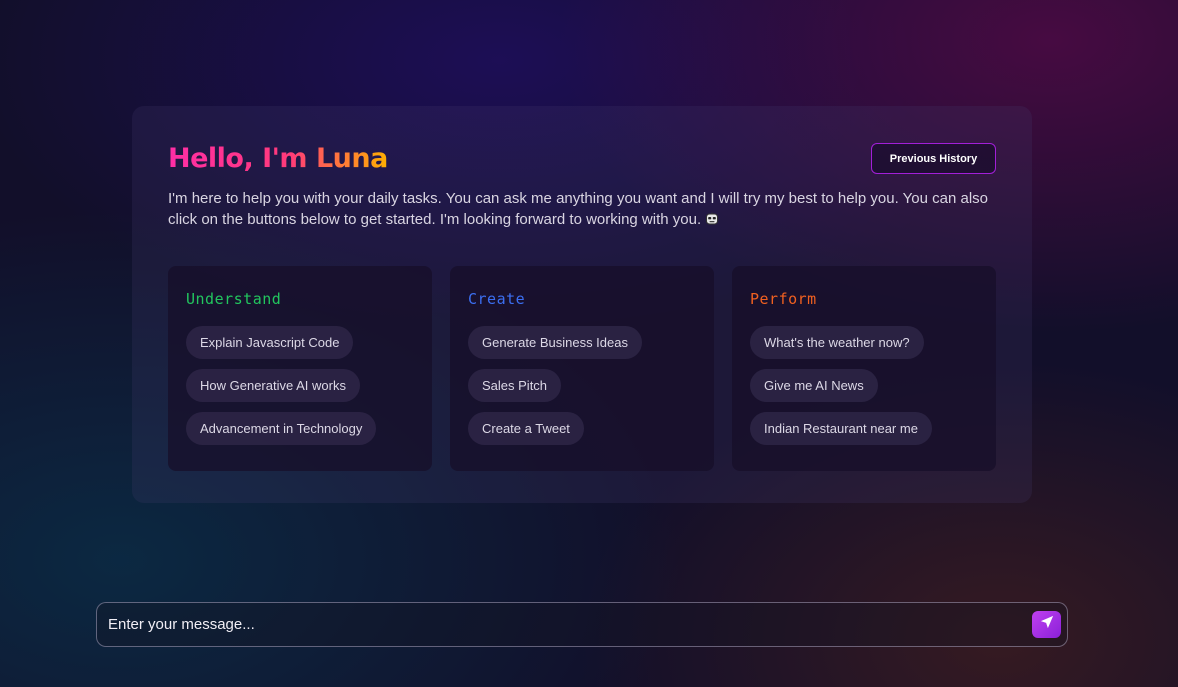 The height and width of the screenshot is (687, 1178). What do you see at coordinates (570, 624) in the screenshot?
I see `message-input` at bounding box center [570, 624].